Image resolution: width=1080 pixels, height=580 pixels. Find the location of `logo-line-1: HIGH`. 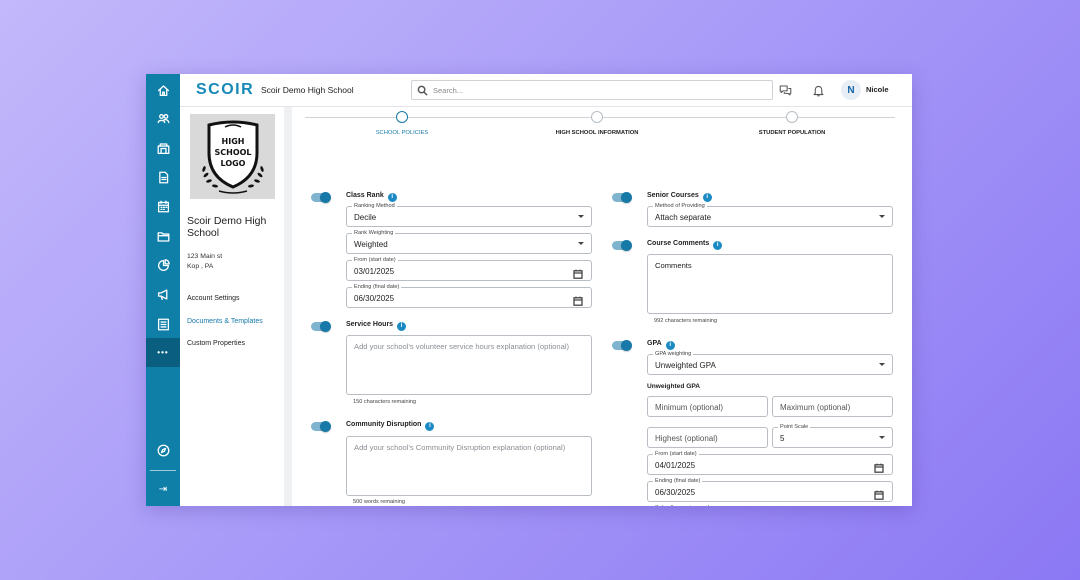

logo-line-1: HIGH is located at coordinates (232, 141).